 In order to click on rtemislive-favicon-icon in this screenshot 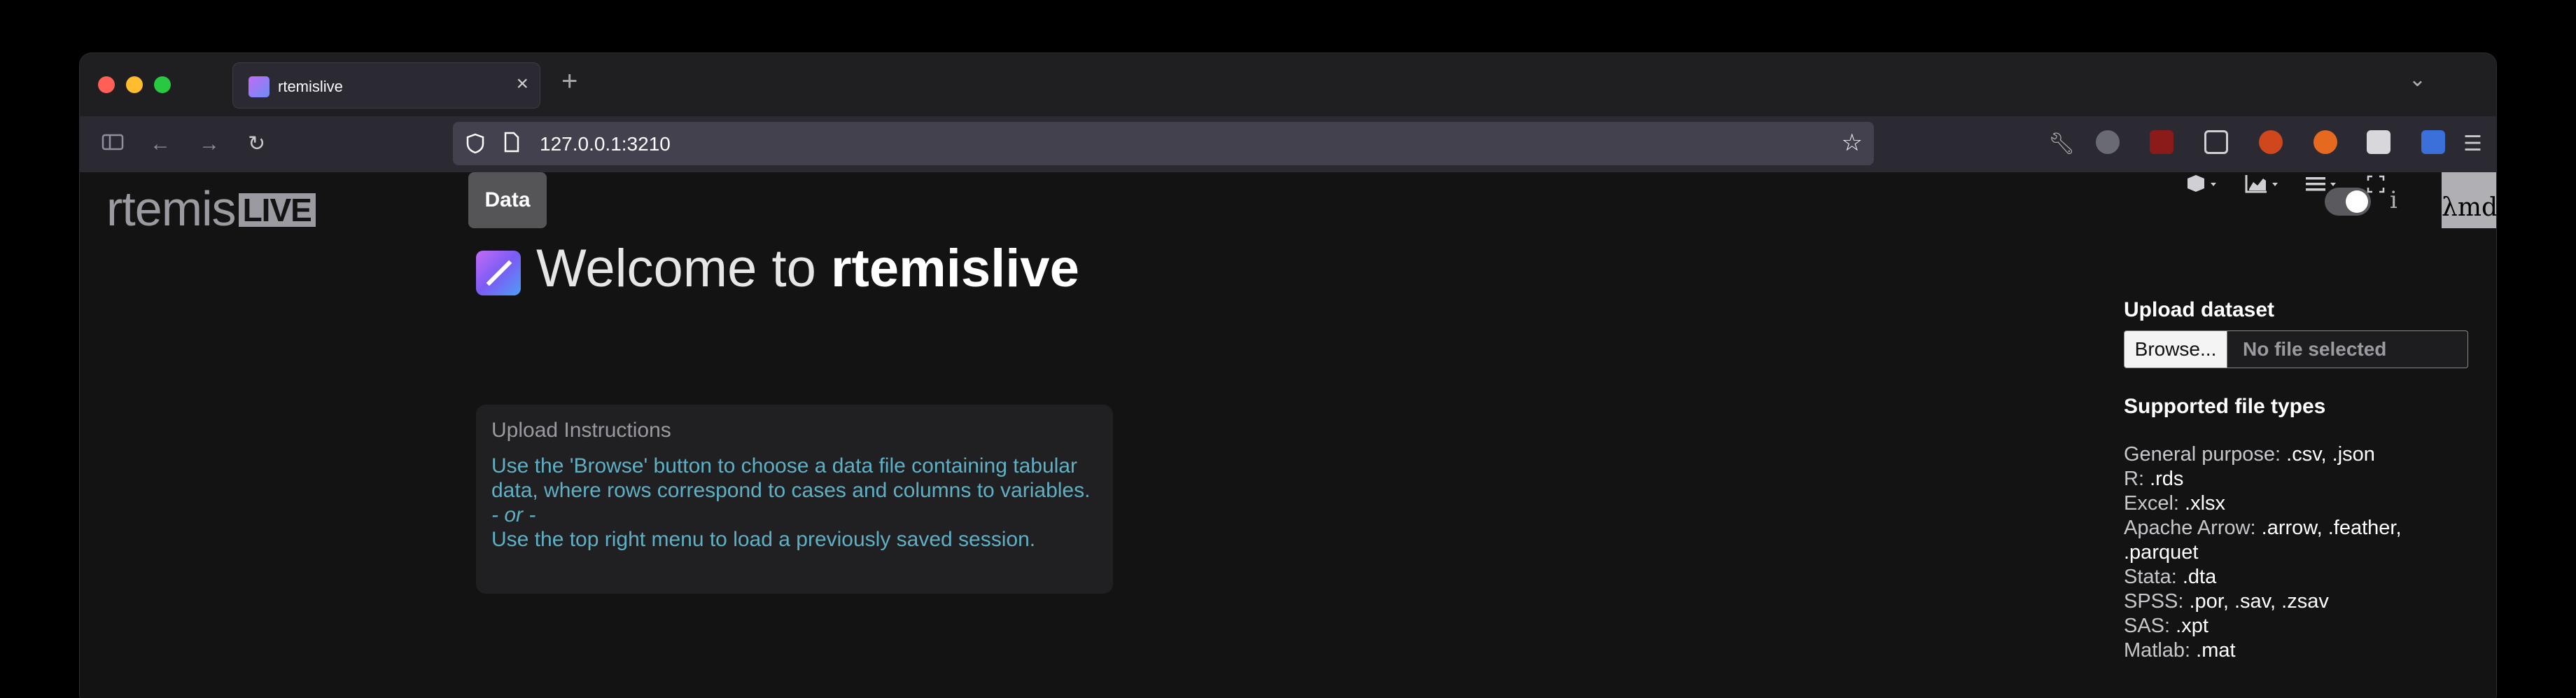, I will do `click(259, 86)`.